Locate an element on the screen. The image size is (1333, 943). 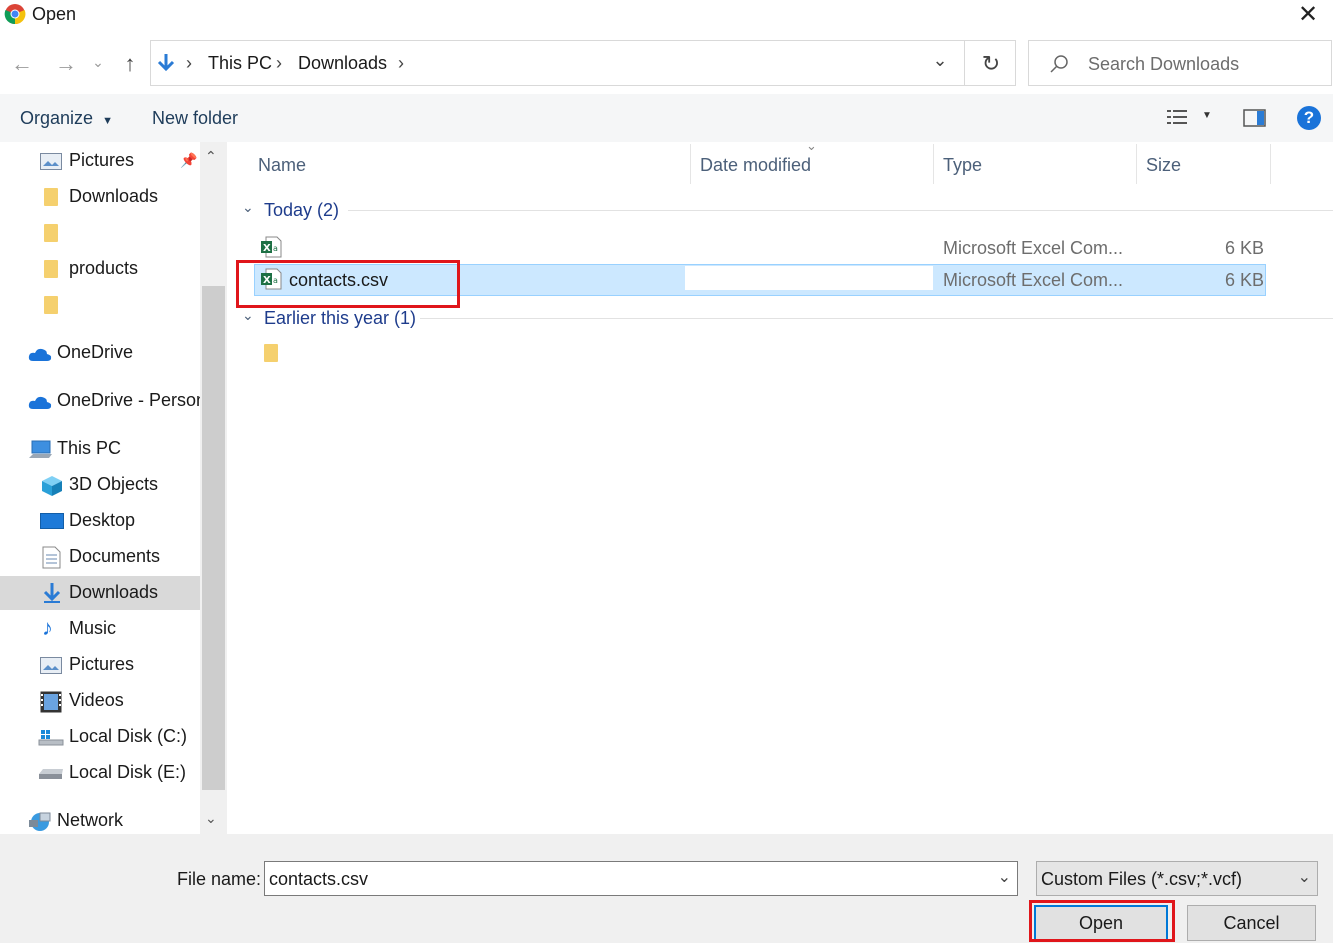
sidebar-item-pictures-quick: Pictures 📌 is located at coordinates (100, 161).